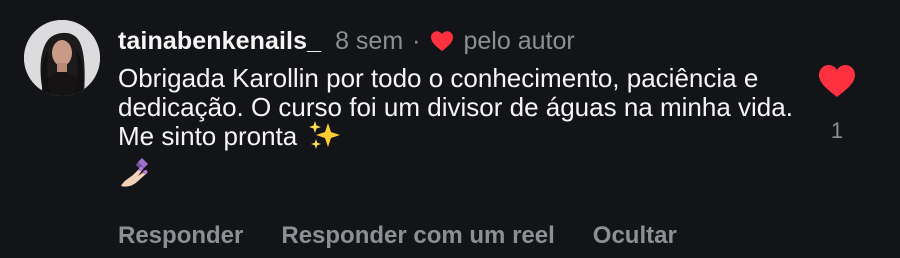  I want to click on reply-button: Responder, so click(180, 236).